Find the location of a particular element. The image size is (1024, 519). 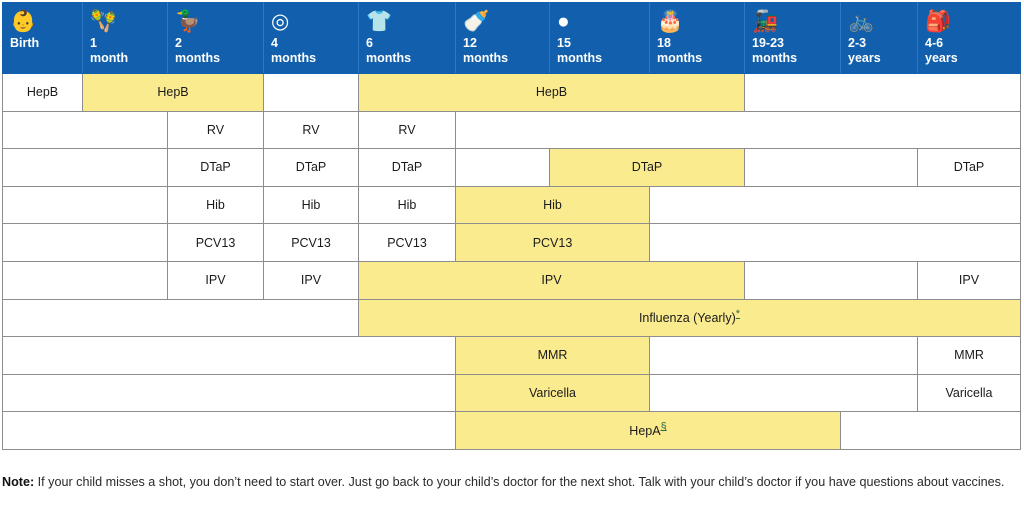

age-column-label: 15 months is located at coordinates (580, 50).